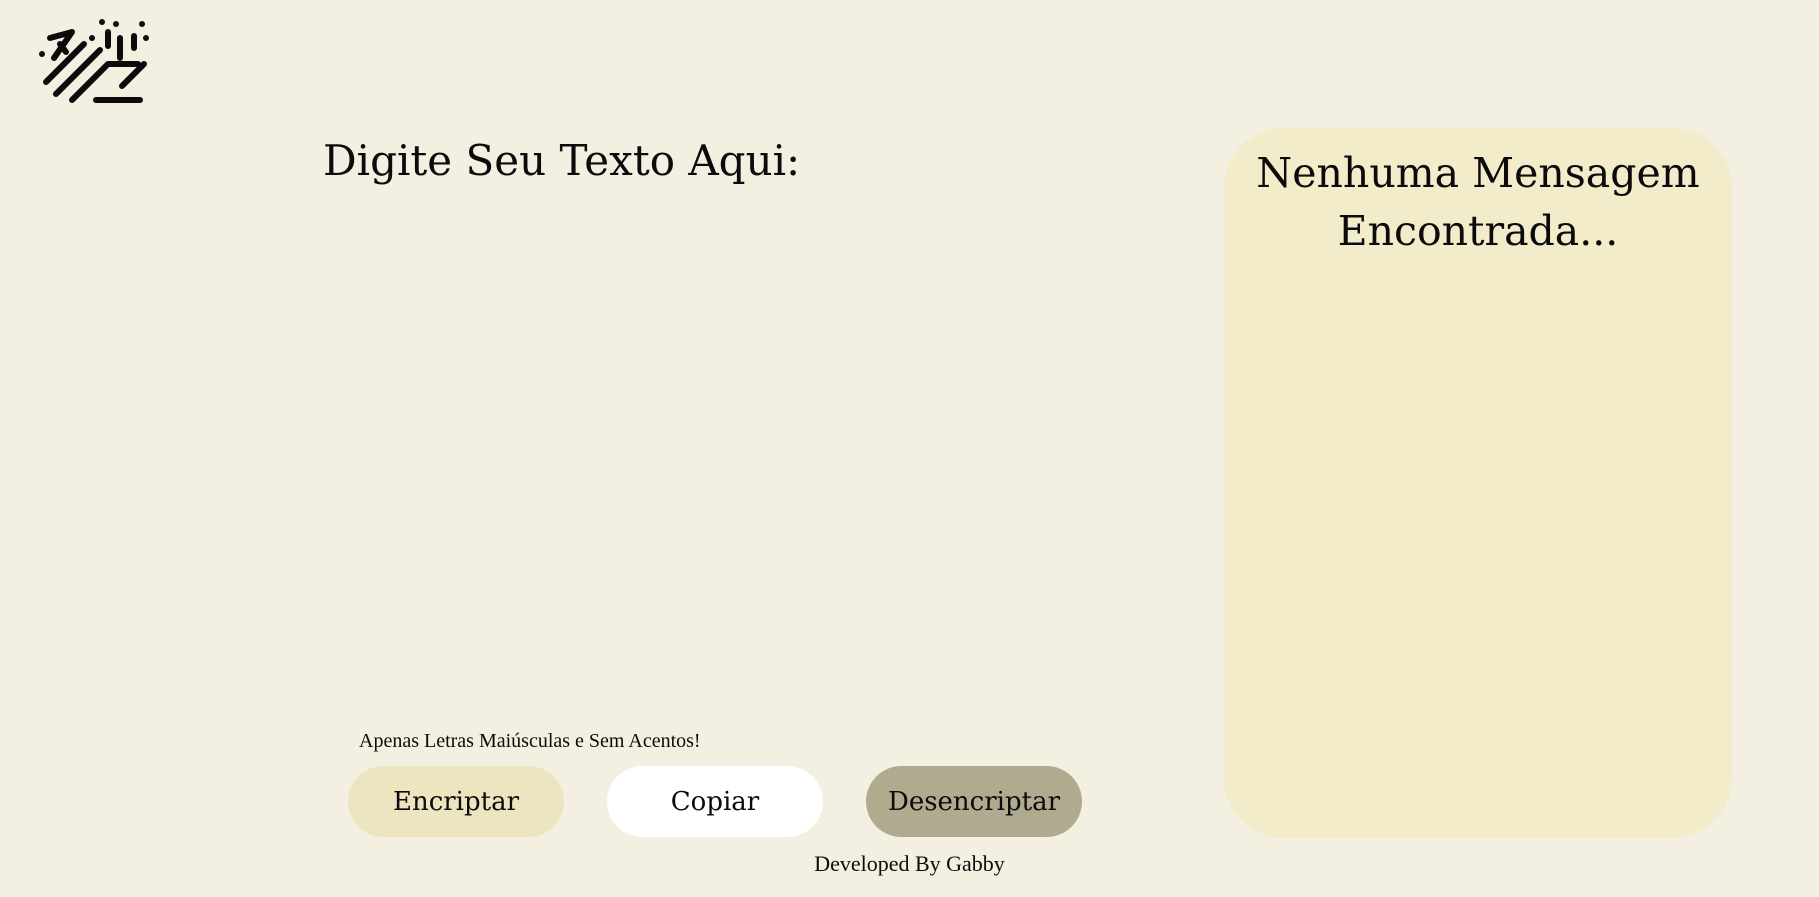 The width and height of the screenshot is (1819, 897). Describe the element at coordinates (909, 863) in the screenshot. I see `footer-credit: Developed By Gabby` at that location.